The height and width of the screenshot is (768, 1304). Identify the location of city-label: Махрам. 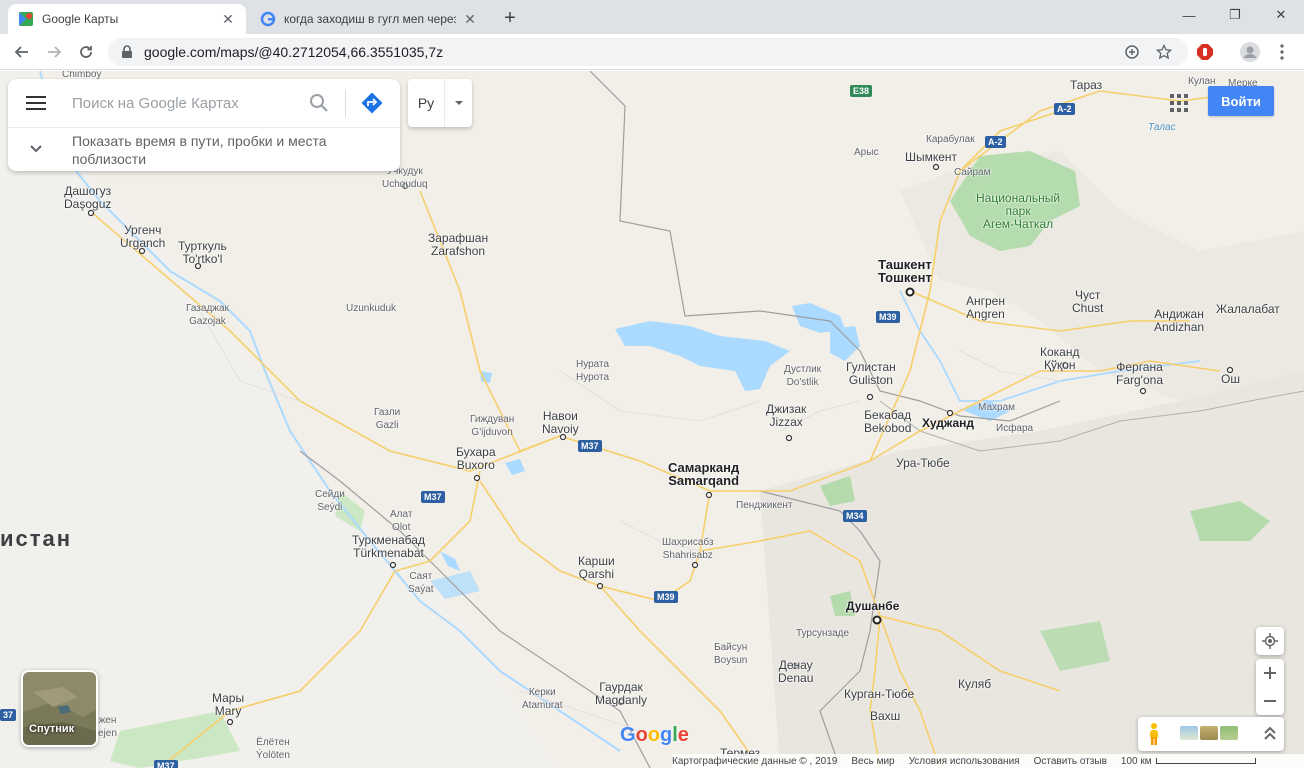
(996, 407).